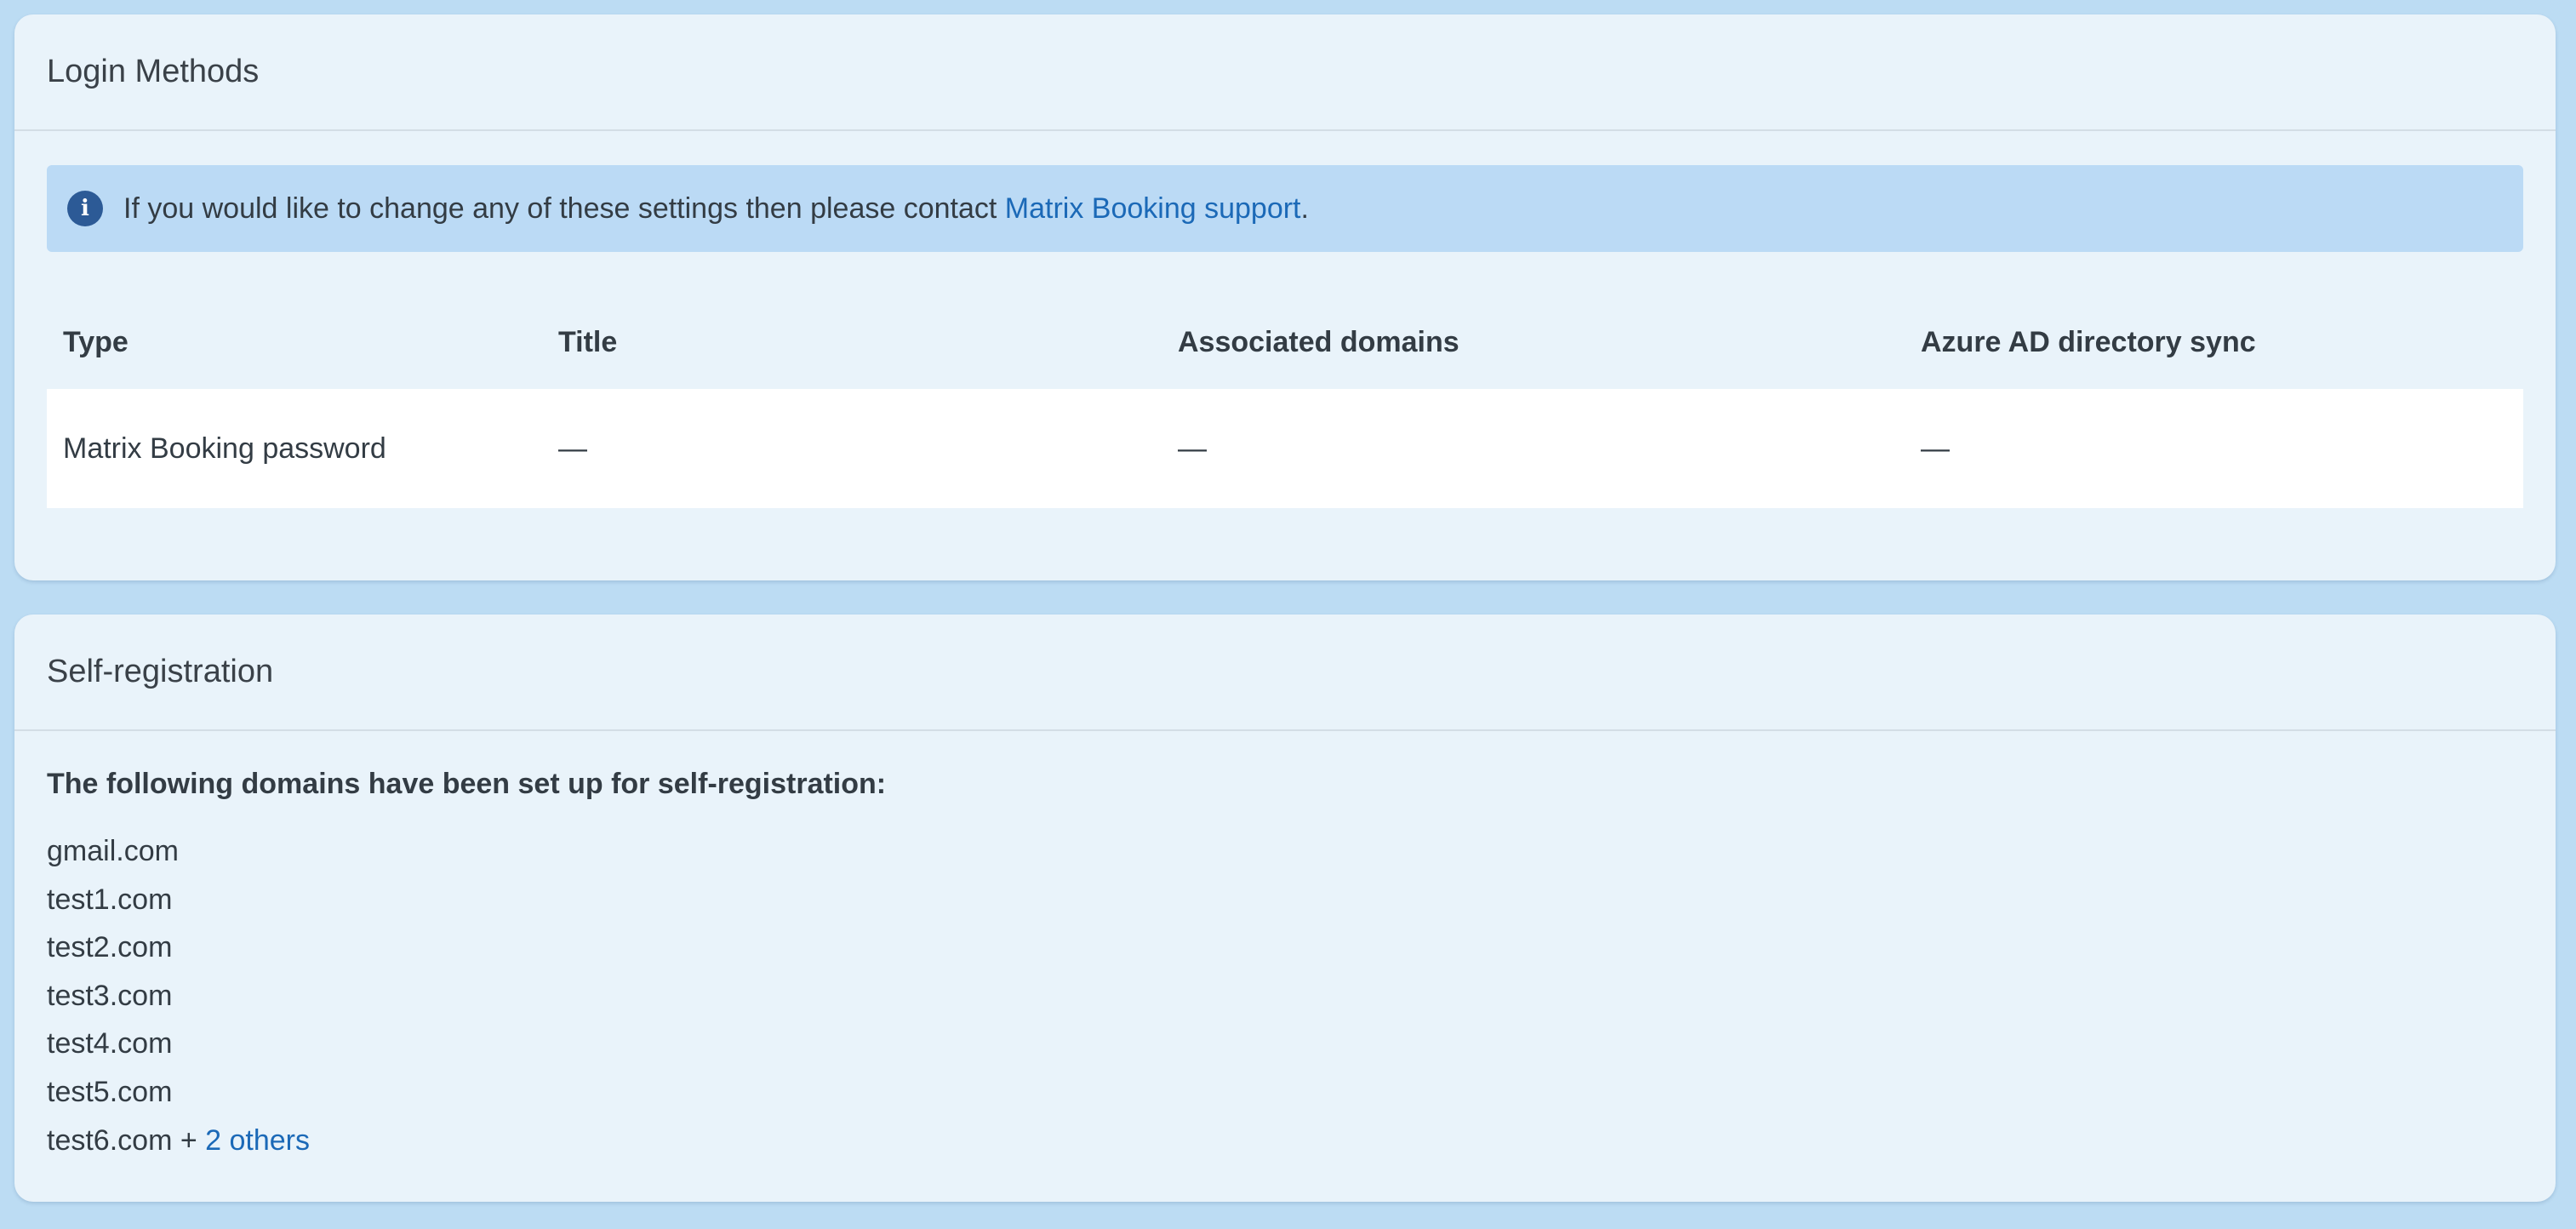 This screenshot has height=1229, width=2576. What do you see at coordinates (110, 1091) in the screenshot?
I see `domain-item: test5.com` at bounding box center [110, 1091].